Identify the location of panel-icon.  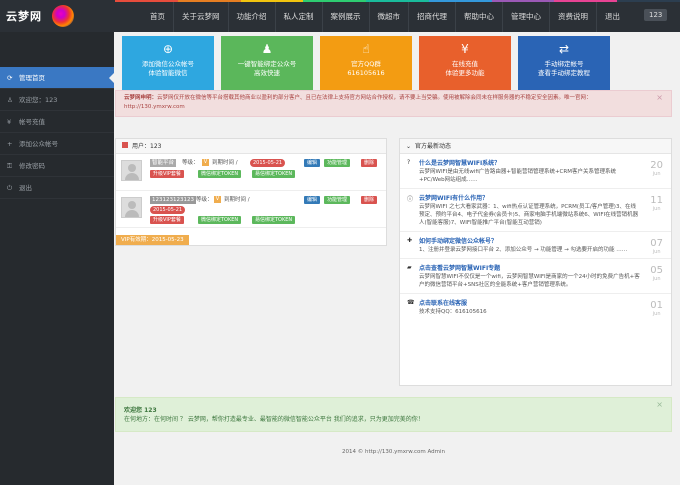
(125, 145).